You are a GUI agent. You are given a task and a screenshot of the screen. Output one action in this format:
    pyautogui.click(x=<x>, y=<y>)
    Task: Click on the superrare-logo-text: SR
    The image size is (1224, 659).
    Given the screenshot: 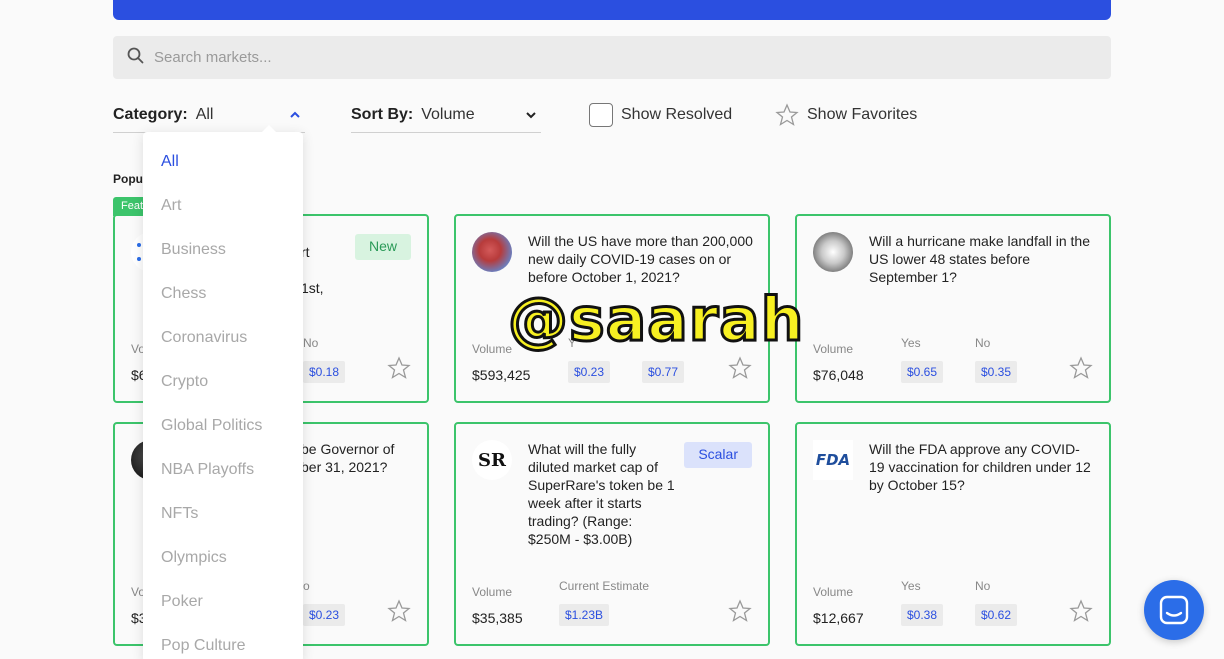 What is the action you would take?
    pyautogui.click(x=492, y=460)
    